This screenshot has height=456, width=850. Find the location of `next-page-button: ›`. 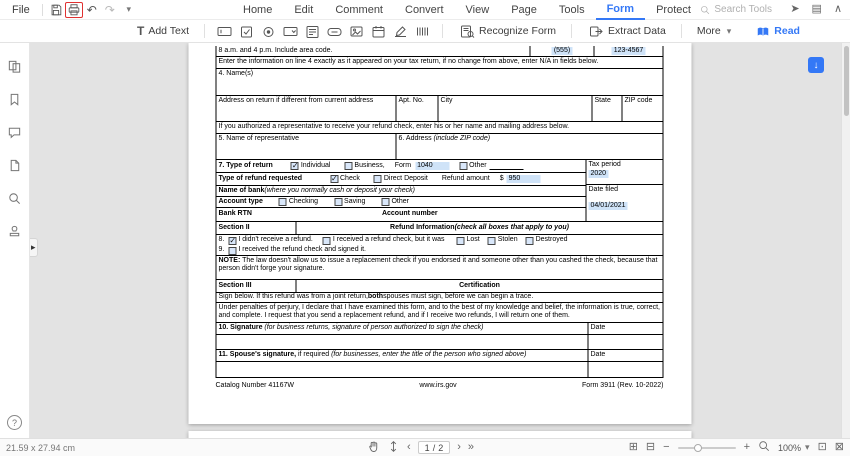

next-page-button: › is located at coordinates (459, 447).